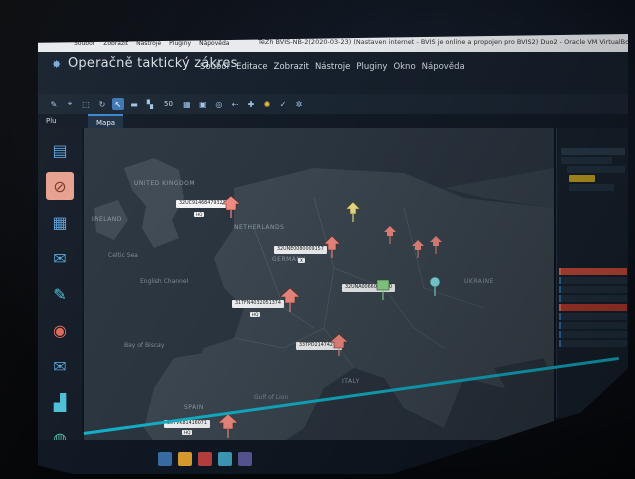  What do you see at coordinates (353, 212) in the screenshot?
I see `unit-marker-yellow` at bounding box center [353, 212].